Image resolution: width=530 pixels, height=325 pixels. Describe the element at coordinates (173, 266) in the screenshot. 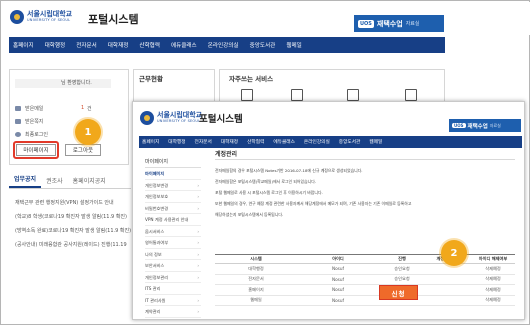

I see `sidebar-item: 보안서비스 ›` at that location.